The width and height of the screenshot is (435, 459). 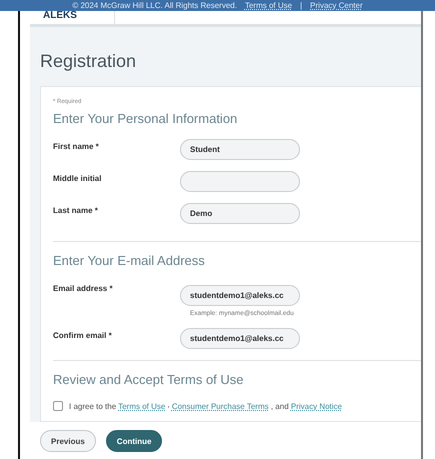 What do you see at coordinates (76, 146) in the screenshot?
I see `field-label: First name *` at bounding box center [76, 146].